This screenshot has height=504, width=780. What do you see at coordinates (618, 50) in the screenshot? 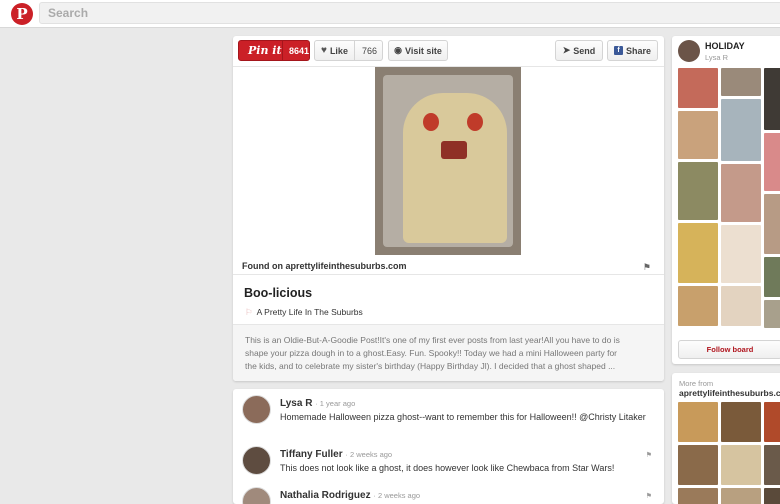
I see `facebook-icon: f` at bounding box center [618, 50].